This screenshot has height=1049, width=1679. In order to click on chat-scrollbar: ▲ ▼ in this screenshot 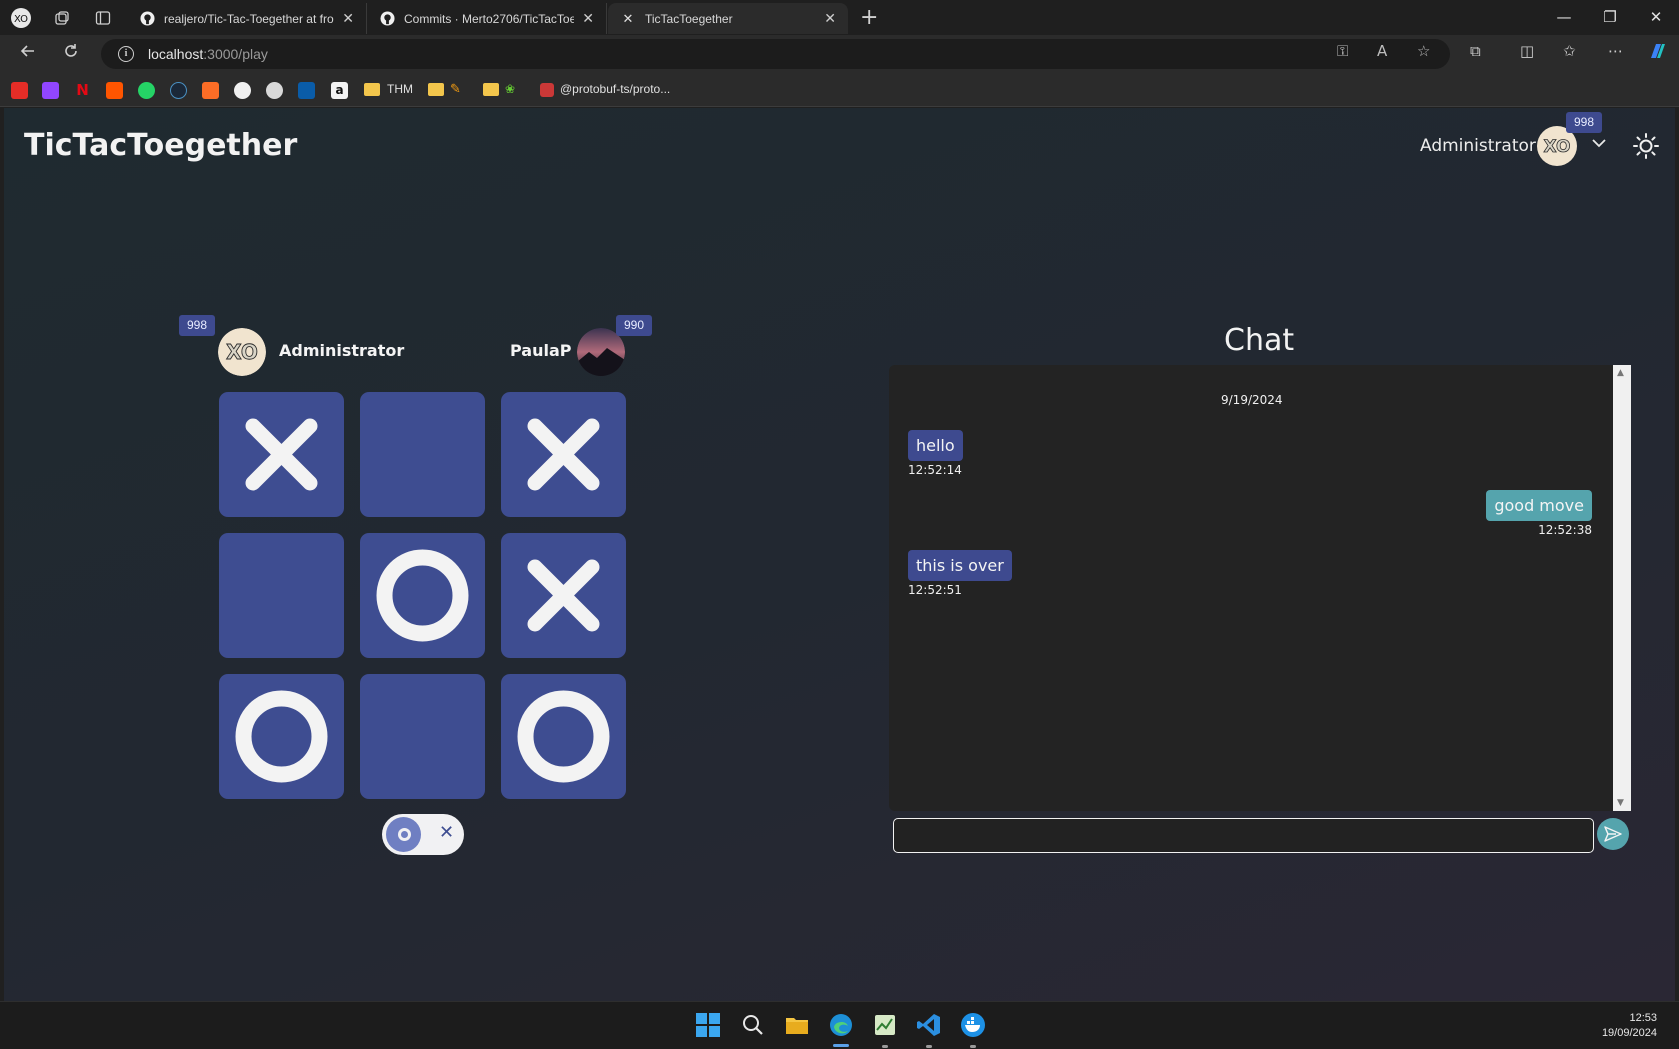, I will do `click(1622, 588)`.